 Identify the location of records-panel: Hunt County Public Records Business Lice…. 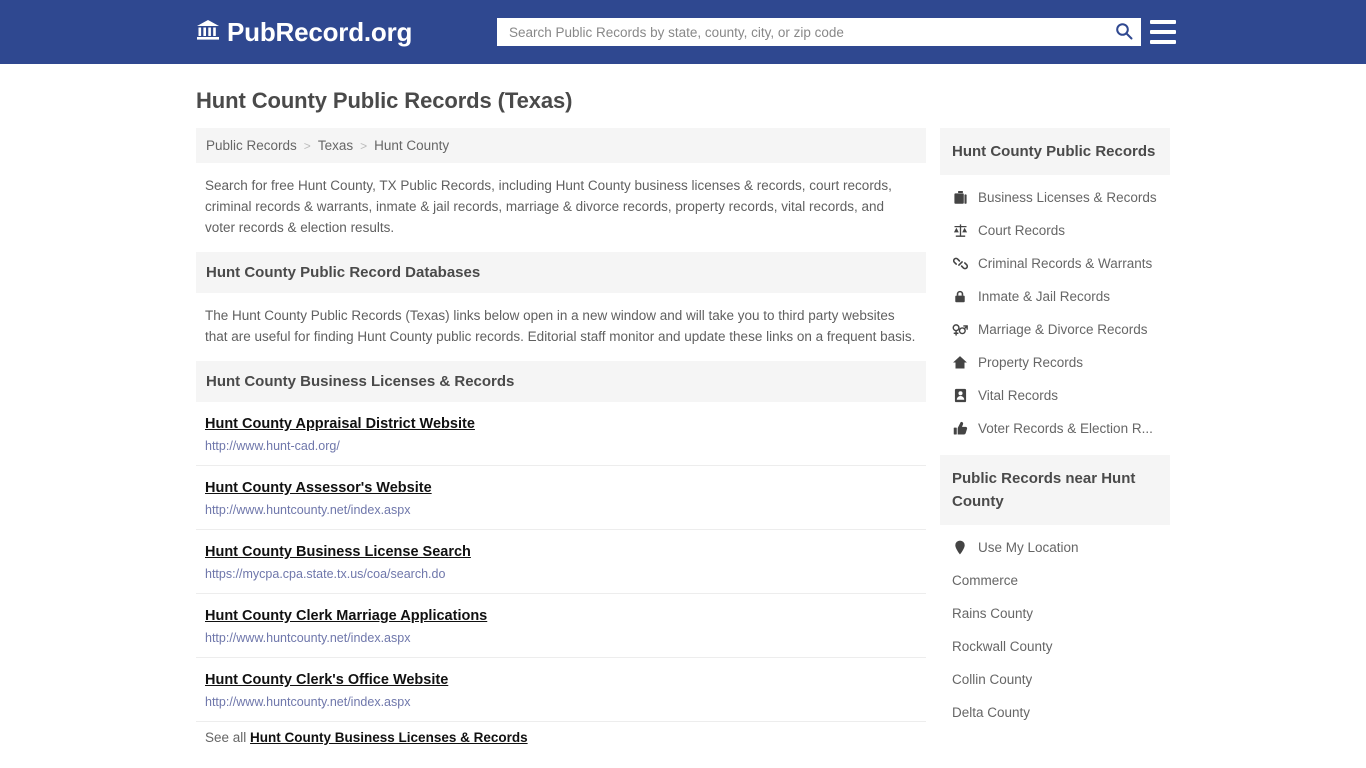
(1055, 286).